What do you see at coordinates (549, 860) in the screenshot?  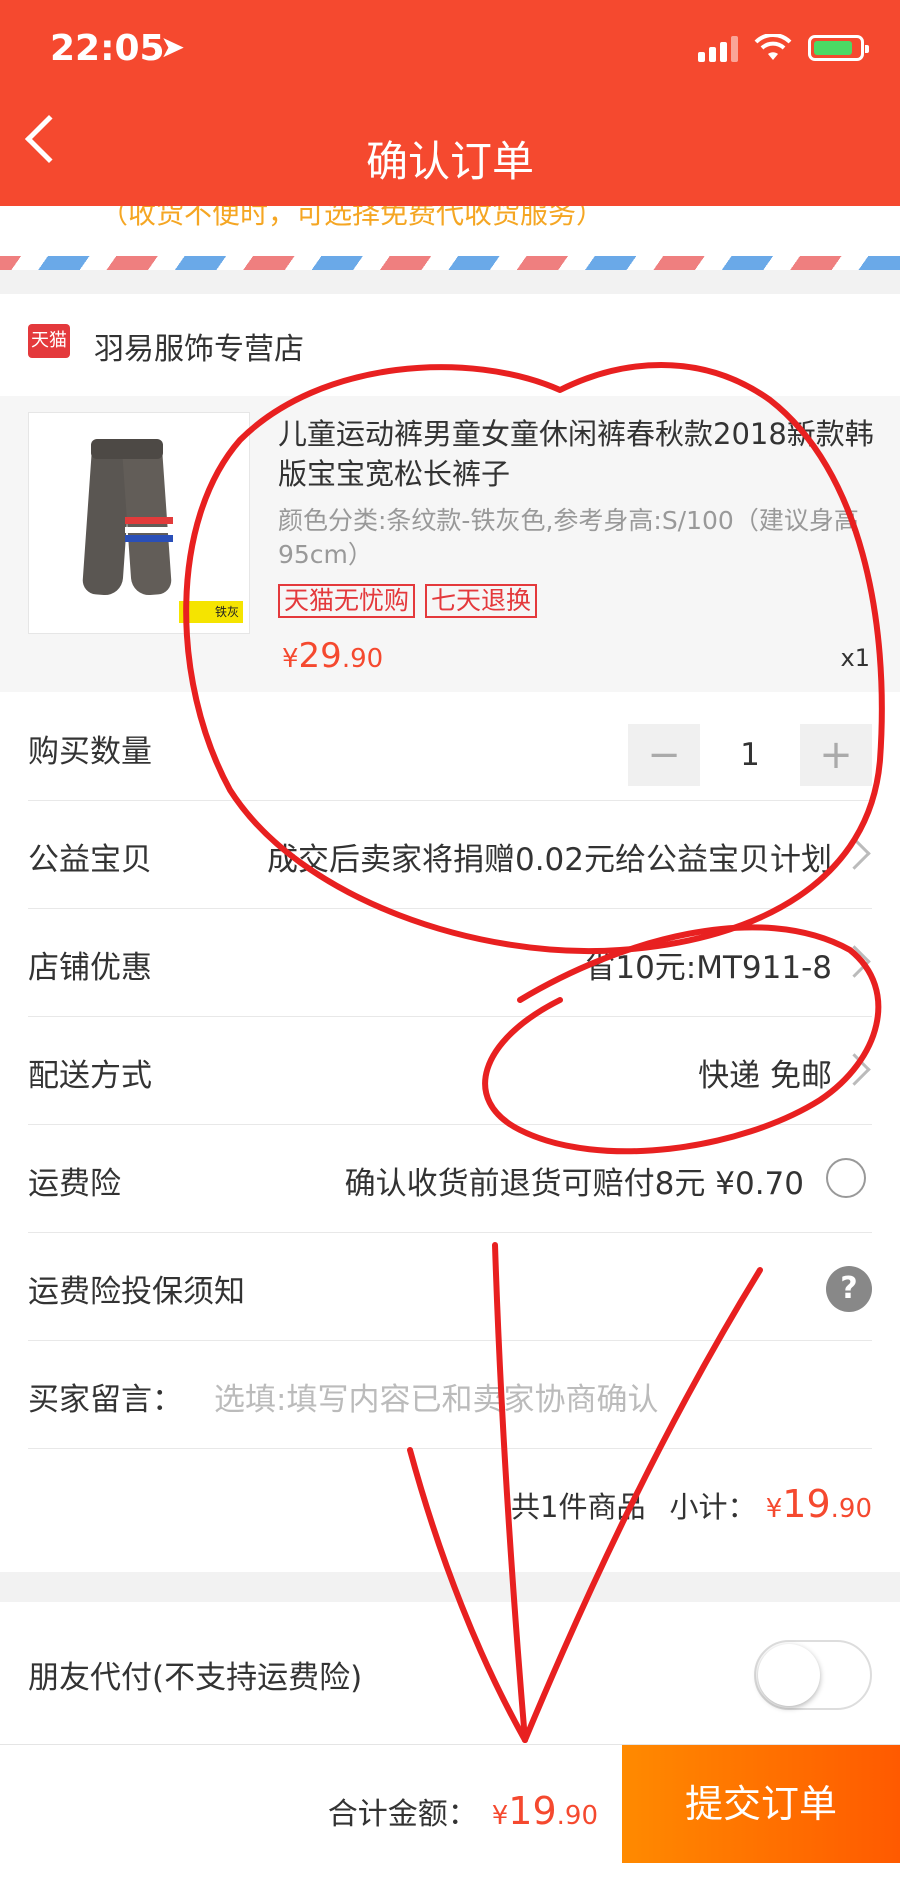 I see `charity-value: 成交后卖家将捐赠0.02元给公益宝贝计划` at bounding box center [549, 860].